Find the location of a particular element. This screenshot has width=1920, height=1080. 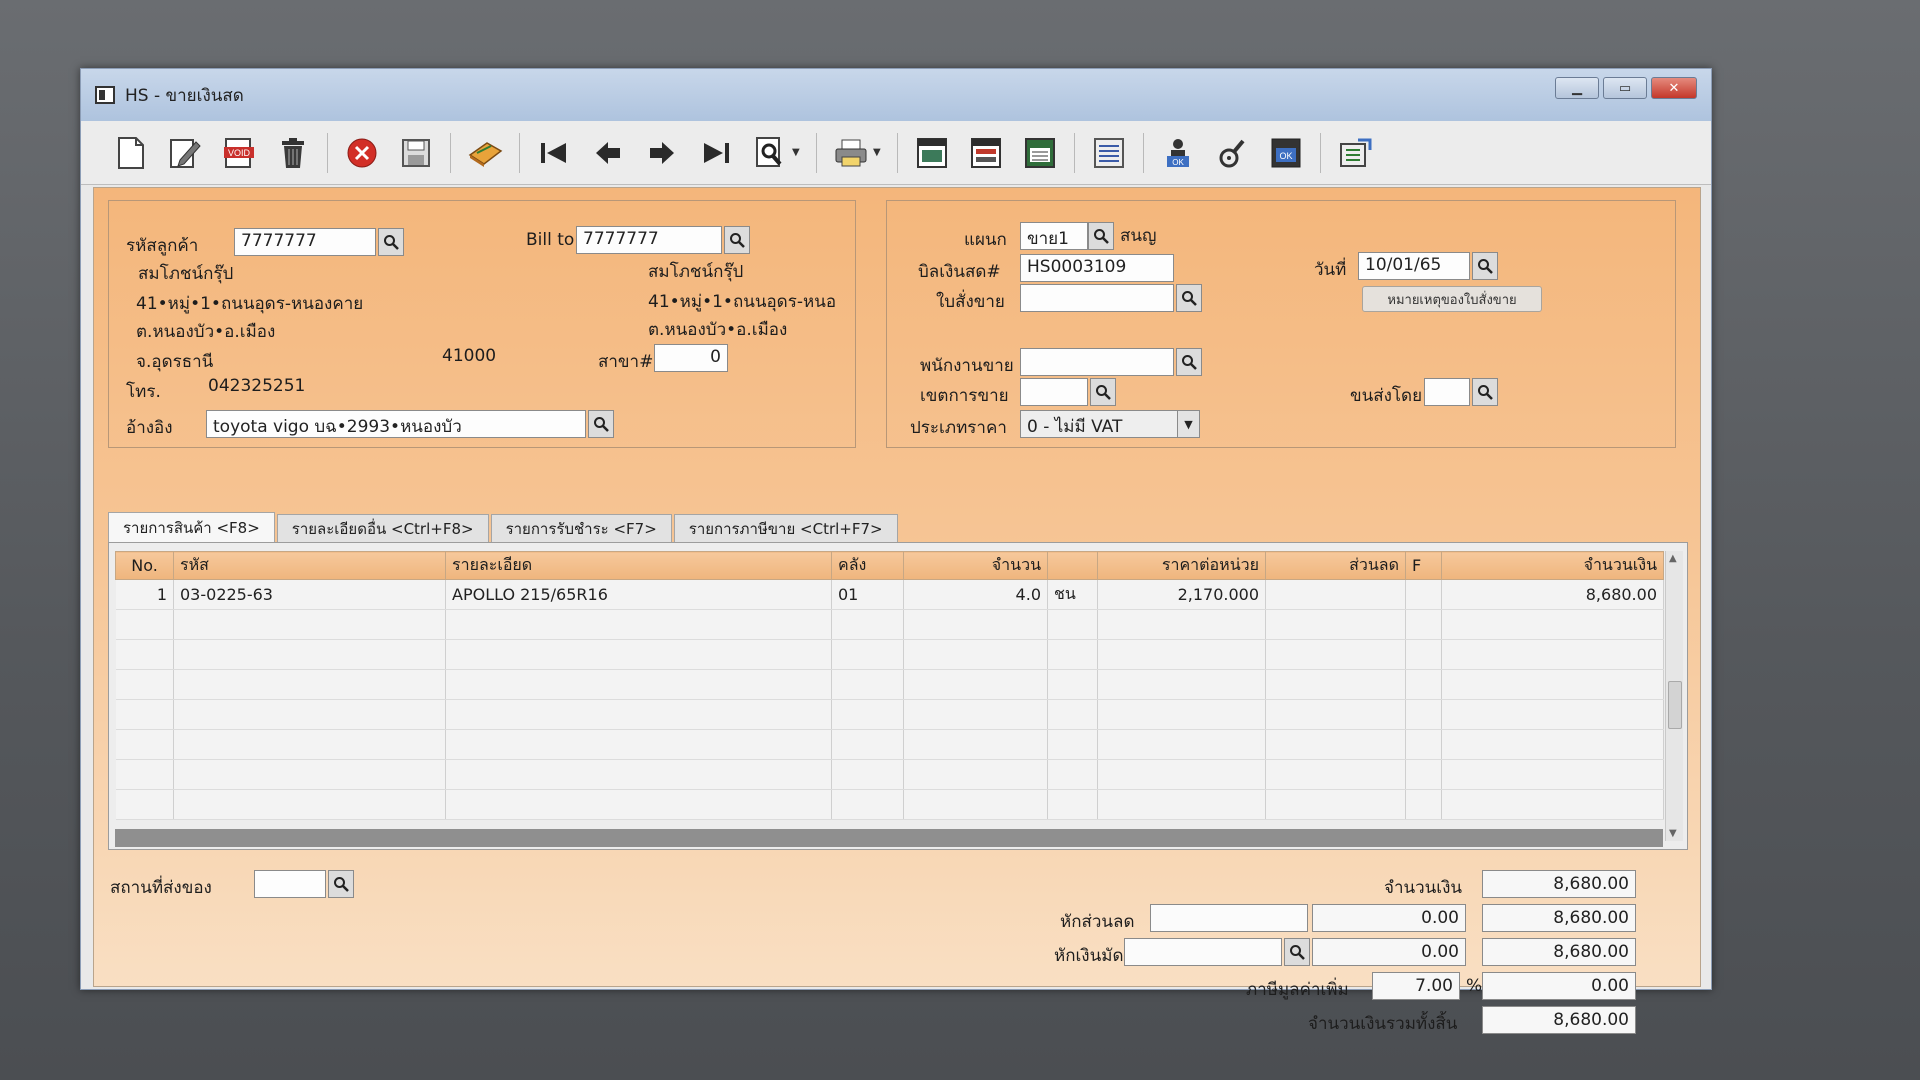

sales-area-input is located at coordinates (1054, 392).